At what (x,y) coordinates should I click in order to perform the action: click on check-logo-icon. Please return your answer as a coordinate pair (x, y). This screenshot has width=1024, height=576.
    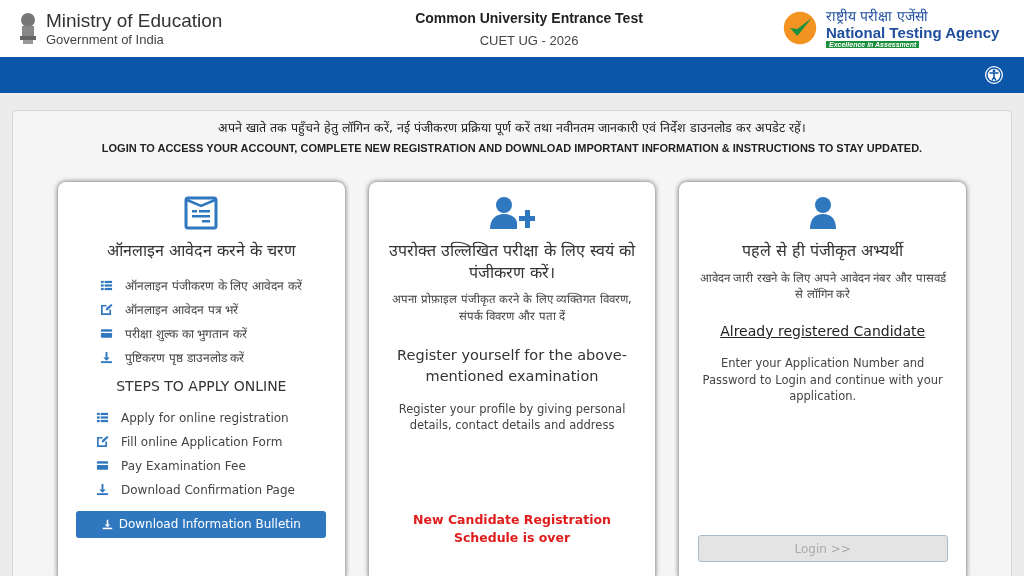
    Looking at the image, I should click on (800, 28).